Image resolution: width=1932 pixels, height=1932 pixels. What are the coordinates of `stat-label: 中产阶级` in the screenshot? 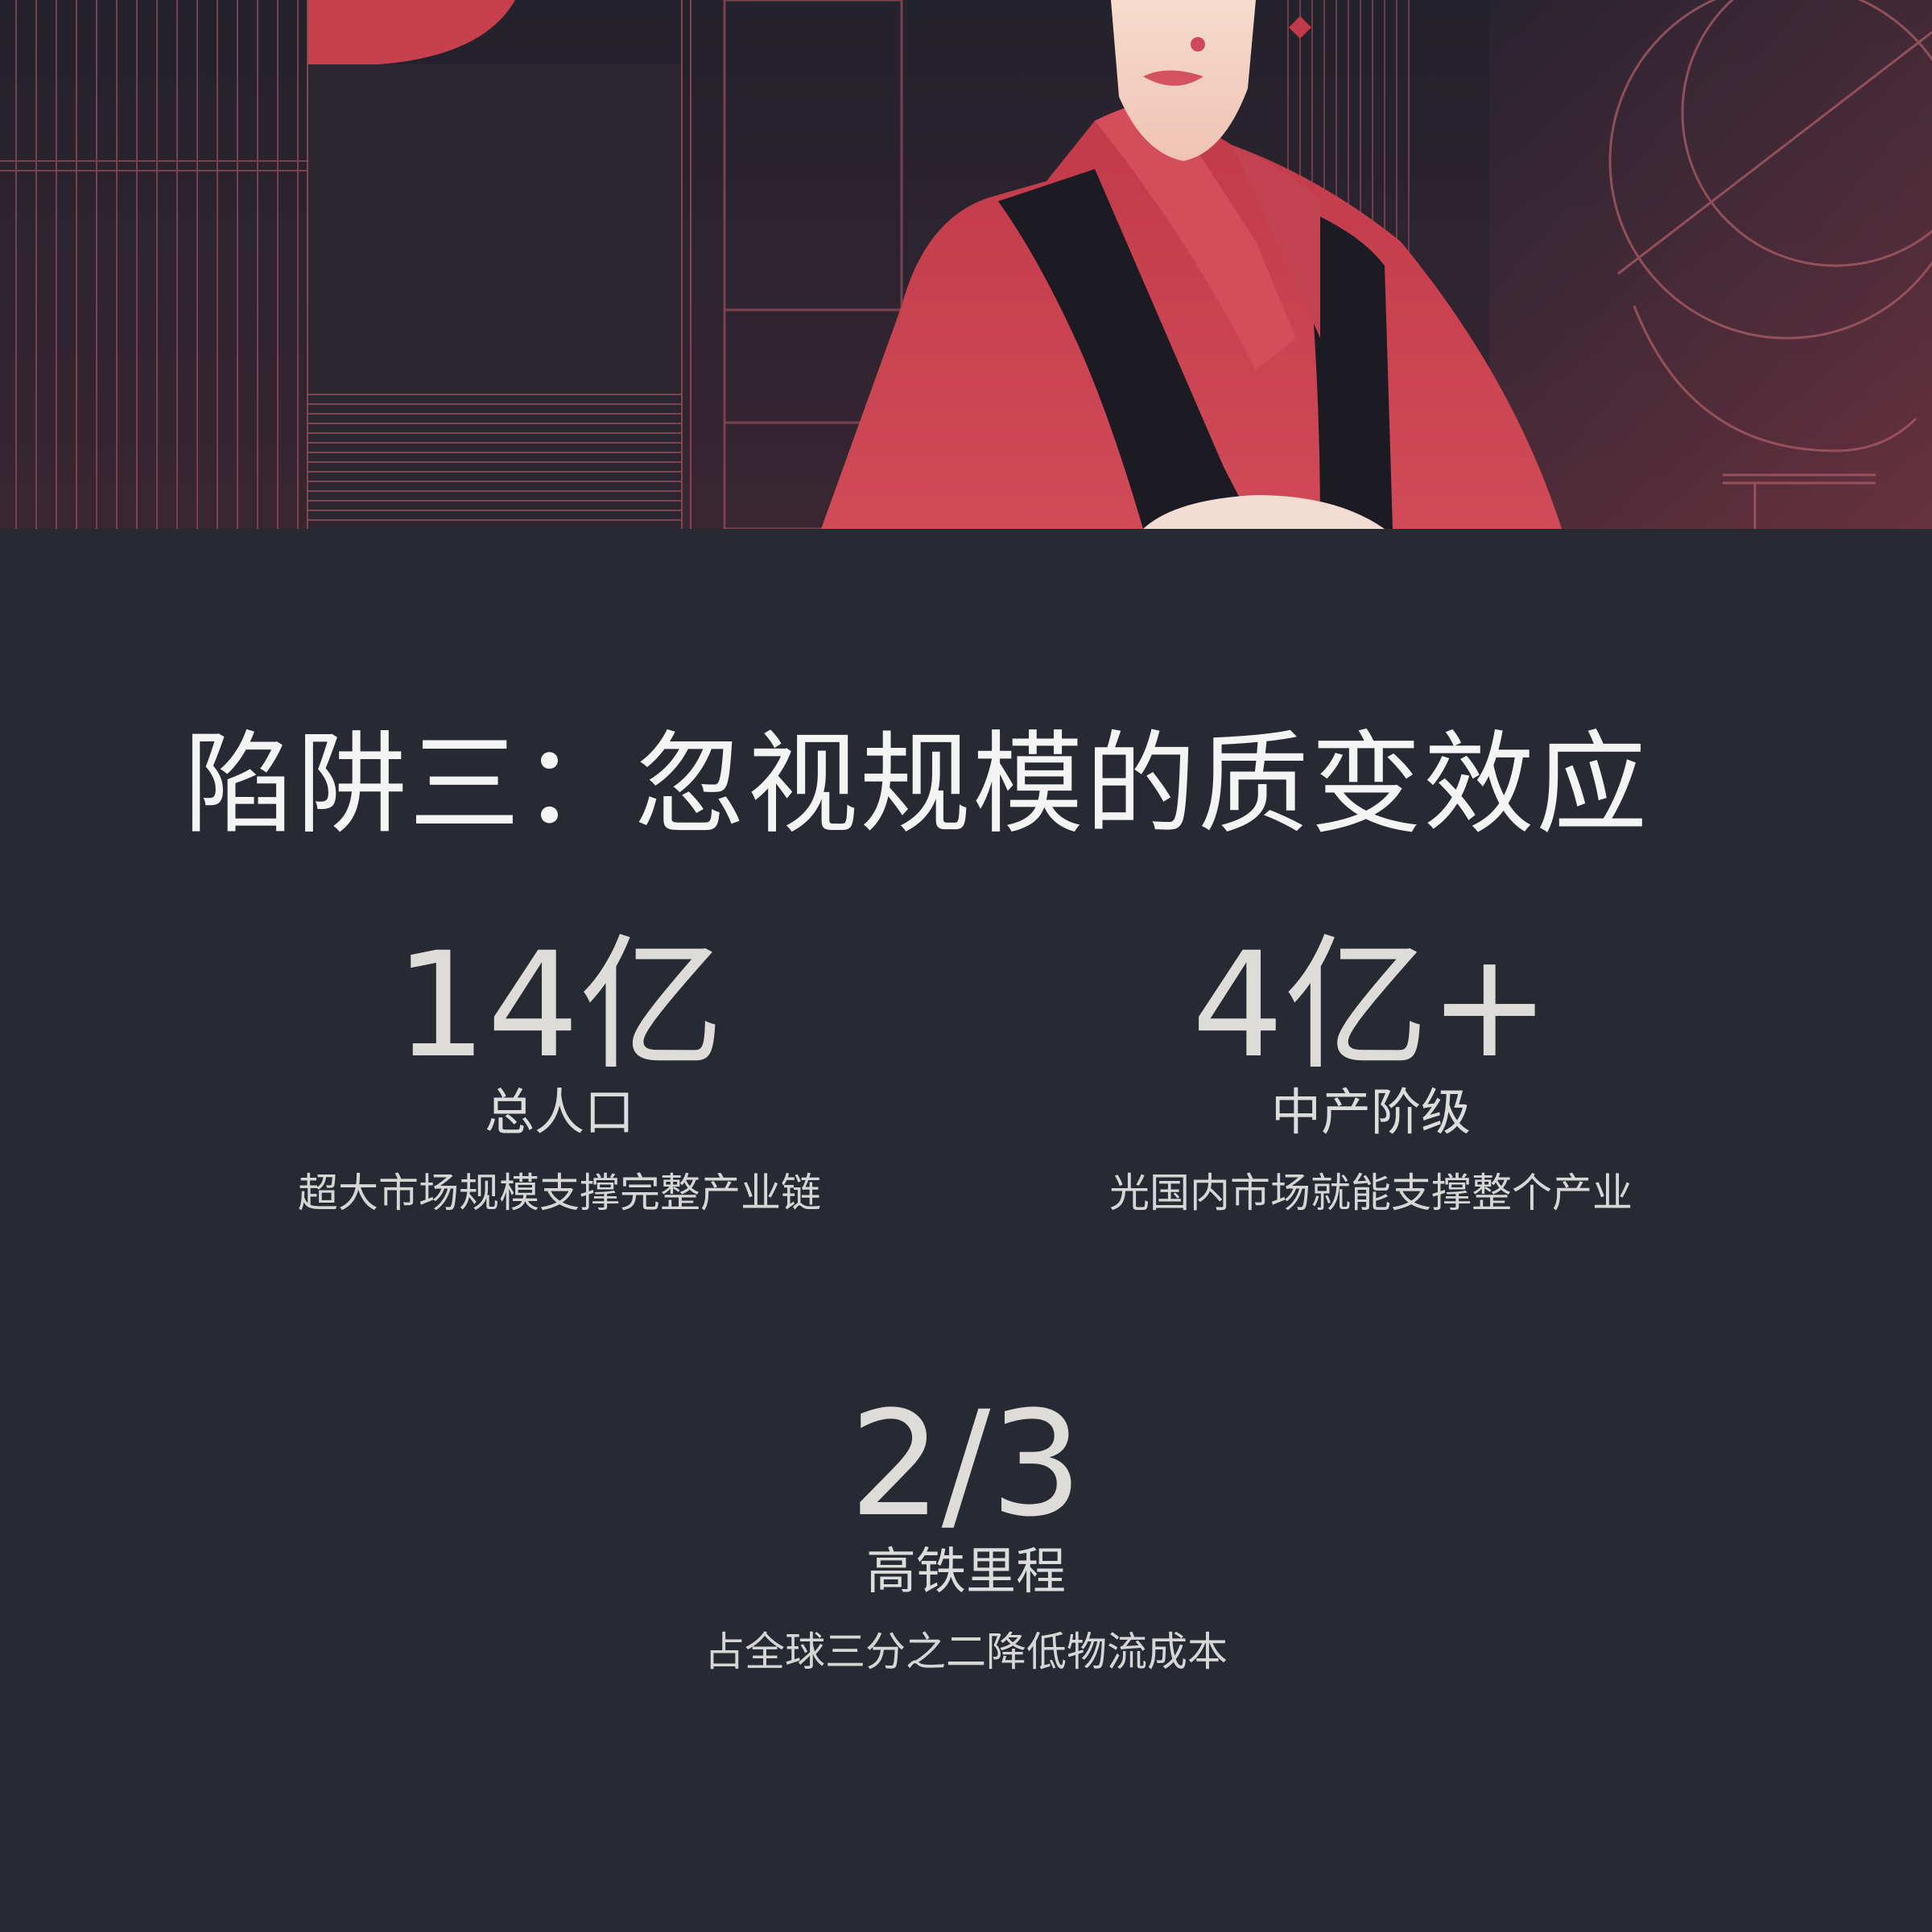 It's located at (1370, 1112).